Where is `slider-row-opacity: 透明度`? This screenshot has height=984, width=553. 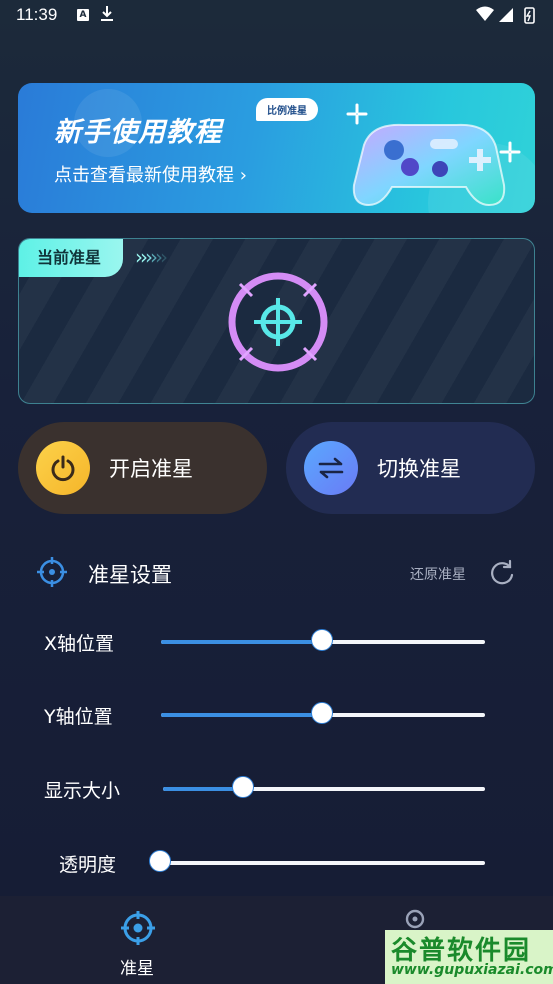
slider-row-opacity: 透明度 is located at coordinates (276, 862).